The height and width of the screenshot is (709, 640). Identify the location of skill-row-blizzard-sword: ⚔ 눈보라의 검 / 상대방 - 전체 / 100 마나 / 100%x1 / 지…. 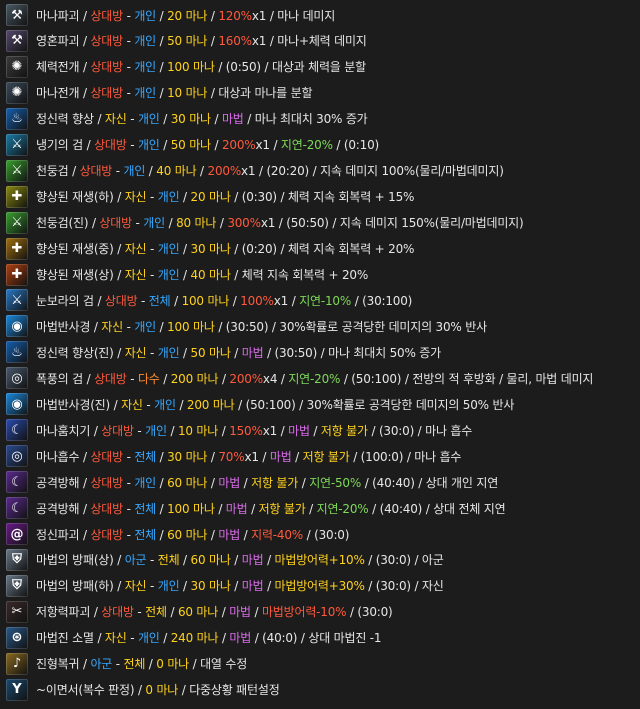
(320, 300).